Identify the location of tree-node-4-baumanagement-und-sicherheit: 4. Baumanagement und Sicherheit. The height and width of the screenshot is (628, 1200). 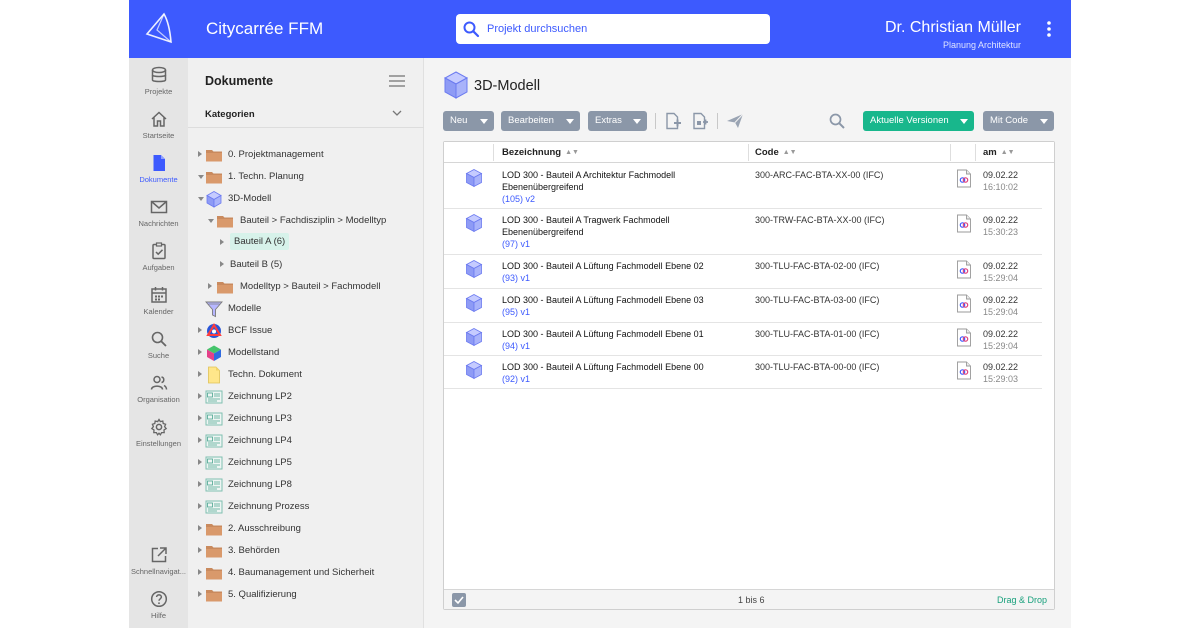
(306, 573).